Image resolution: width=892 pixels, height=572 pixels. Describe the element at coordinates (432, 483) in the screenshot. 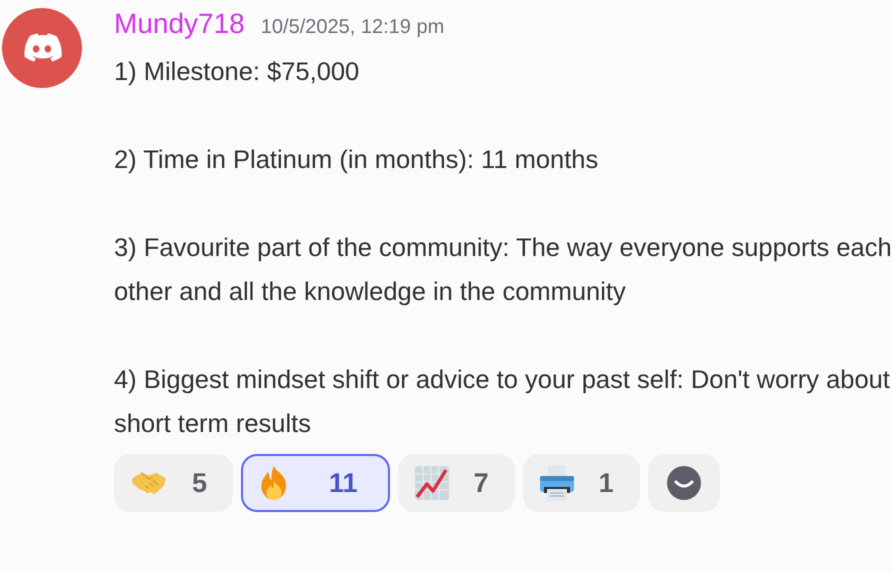

I see `chart-icon` at that location.